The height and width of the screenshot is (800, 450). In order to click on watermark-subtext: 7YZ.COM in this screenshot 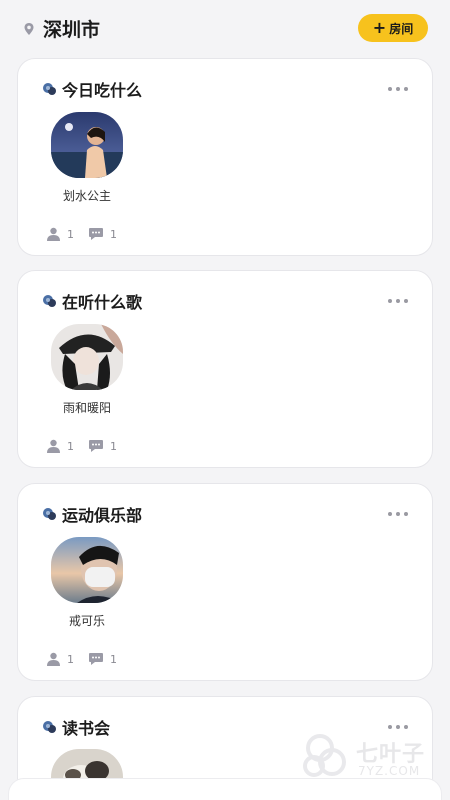, I will do `click(389, 771)`.